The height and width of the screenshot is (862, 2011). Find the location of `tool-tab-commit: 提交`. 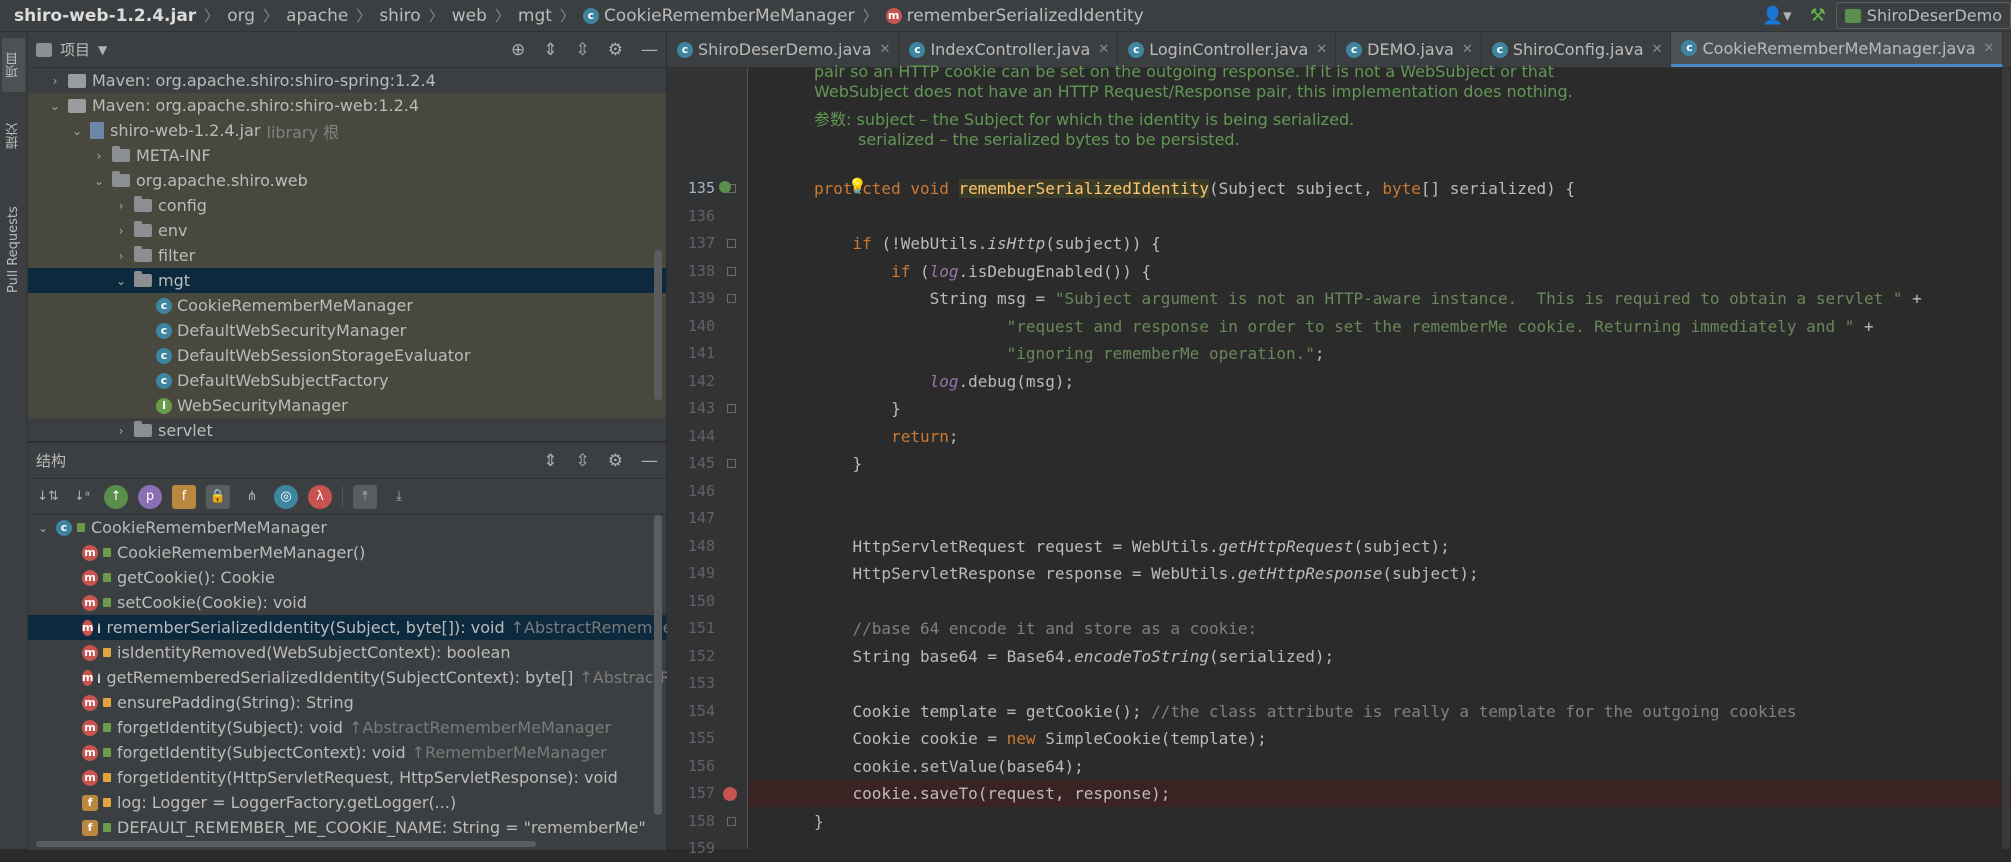

tool-tab-commit: 提交 is located at coordinates (13, 136).